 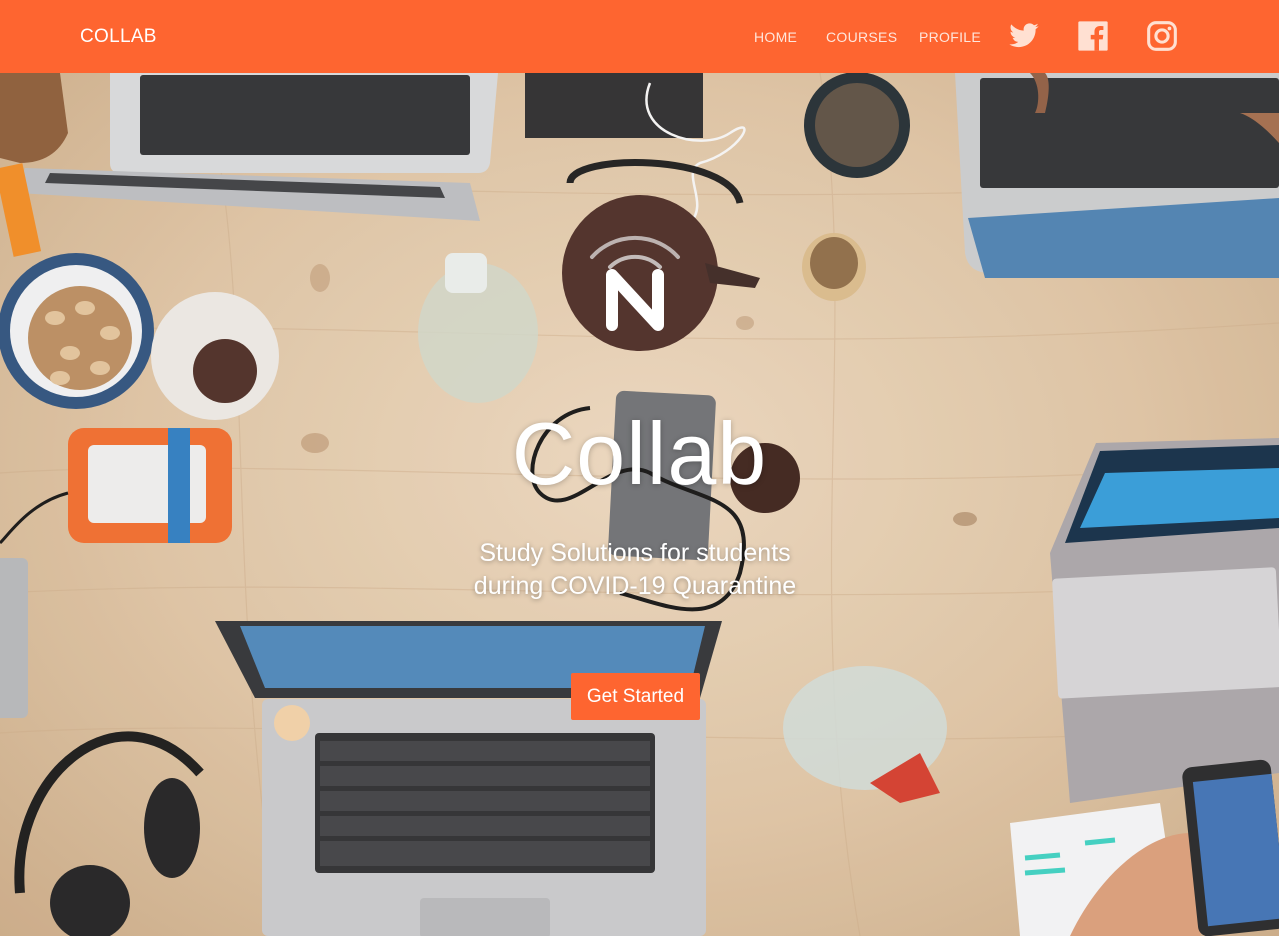 What do you see at coordinates (1093, 36) in the screenshot?
I see `facebook-icon` at bounding box center [1093, 36].